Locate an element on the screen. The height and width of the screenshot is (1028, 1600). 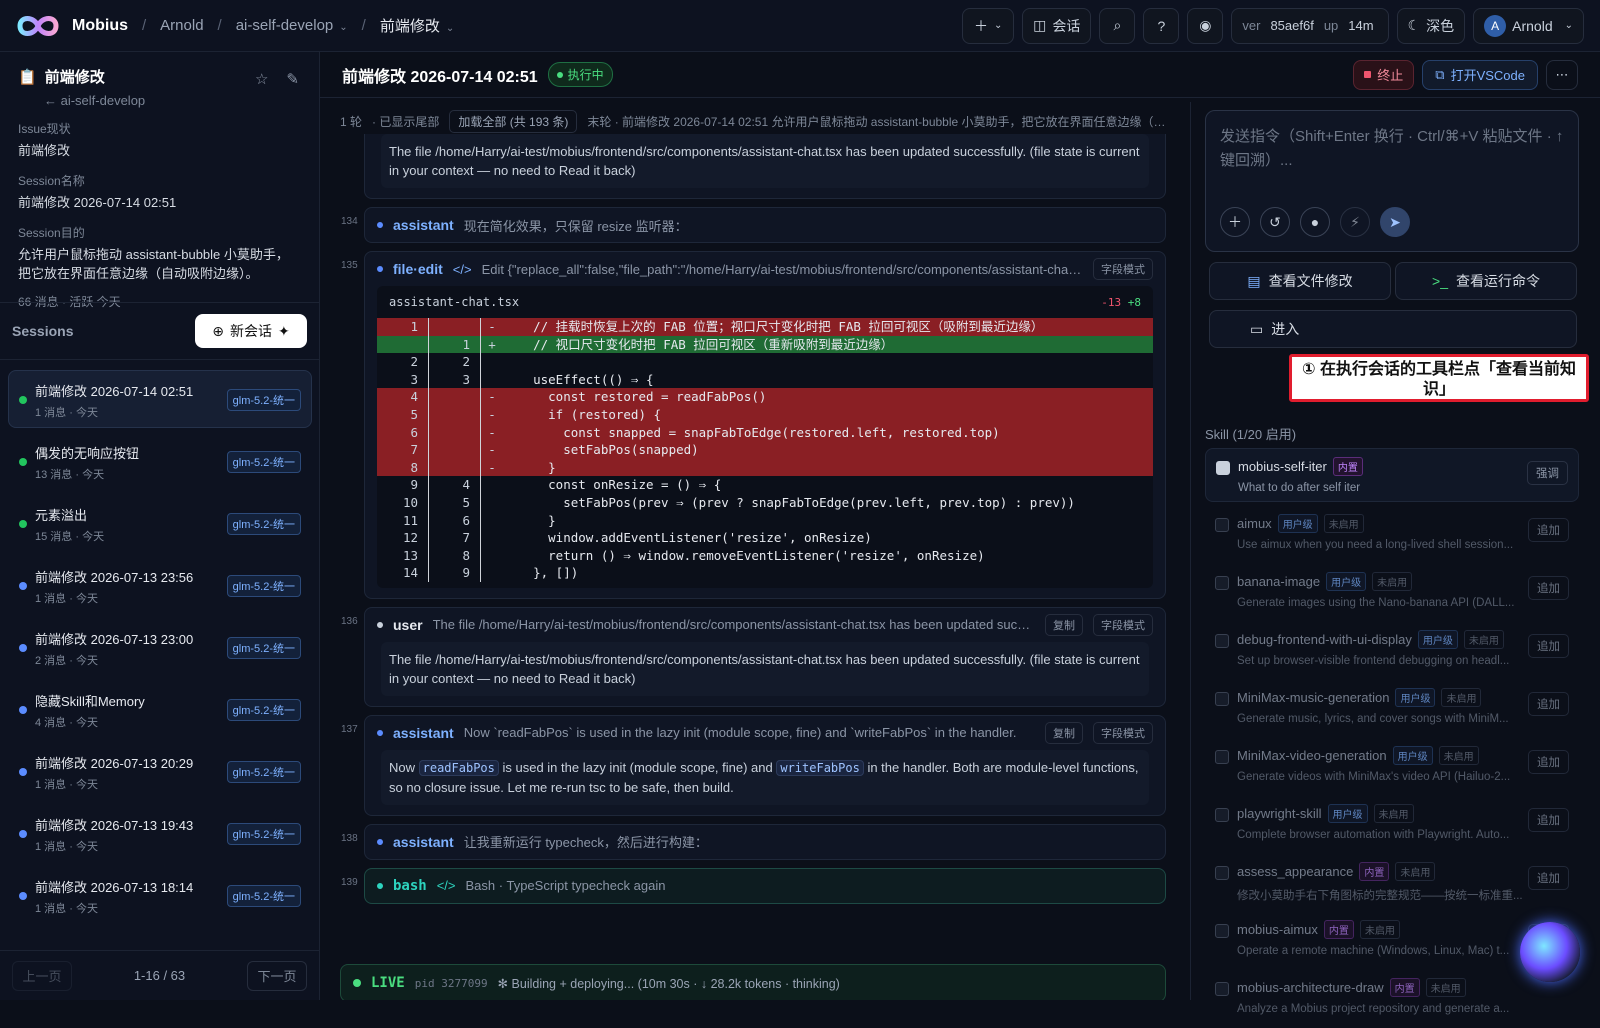
skill-name: banana-image is located at coordinates (1279, 581).